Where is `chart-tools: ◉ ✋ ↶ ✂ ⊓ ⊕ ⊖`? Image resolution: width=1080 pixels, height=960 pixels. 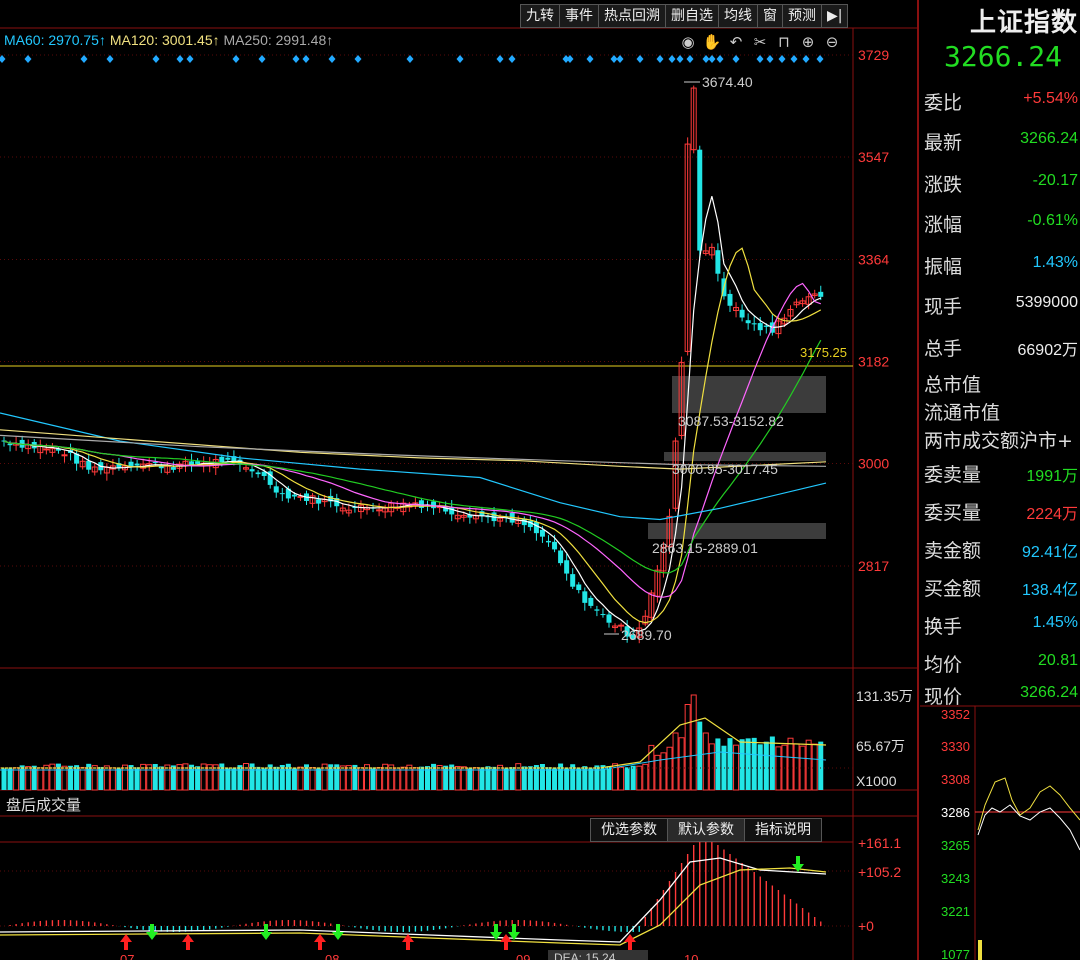 chart-tools: ◉ ✋ ↶ ✂ ⊓ ⊕ ⊖ is located at coordinates (760, 42).